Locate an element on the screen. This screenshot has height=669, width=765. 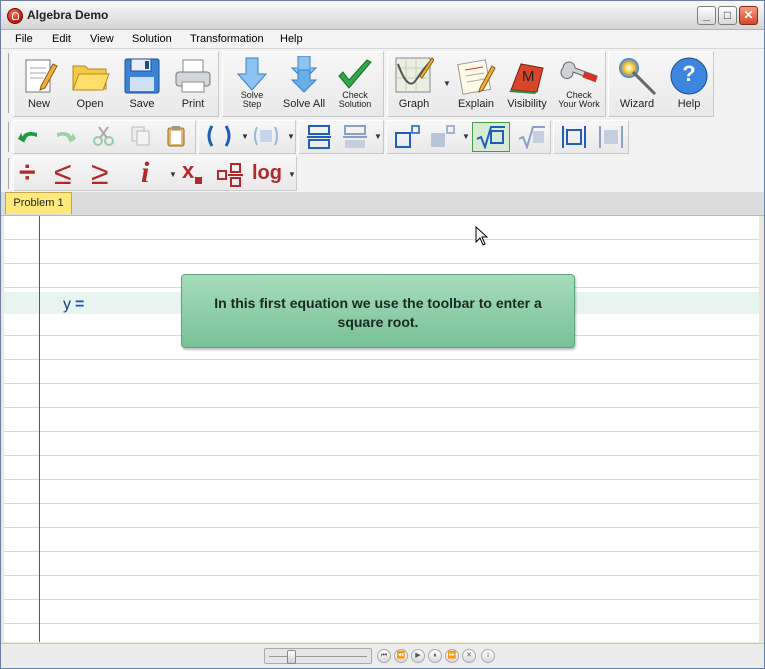
play-button: ▶ is located at coordinates (418, 656).